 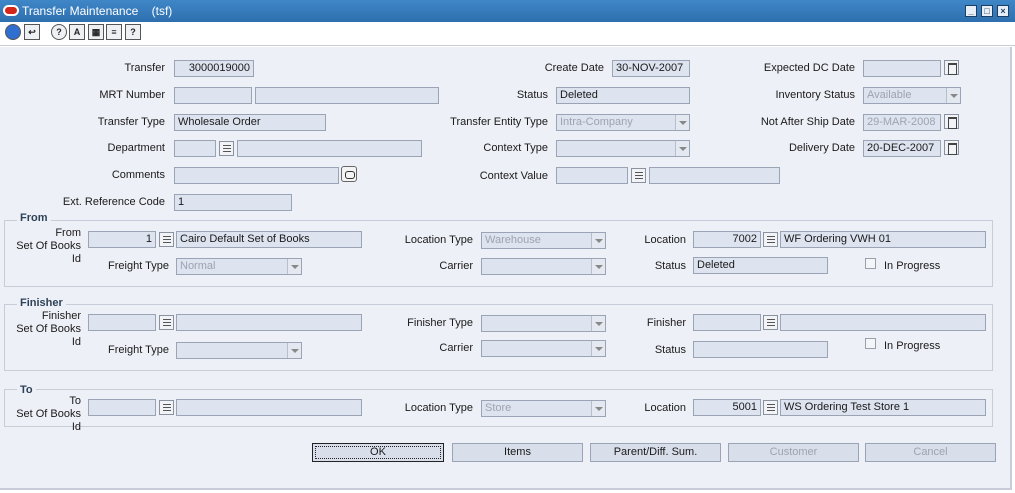 I want to click on from-location-name-field: WF Ordering VWH 01, so click(x=883, y=239).